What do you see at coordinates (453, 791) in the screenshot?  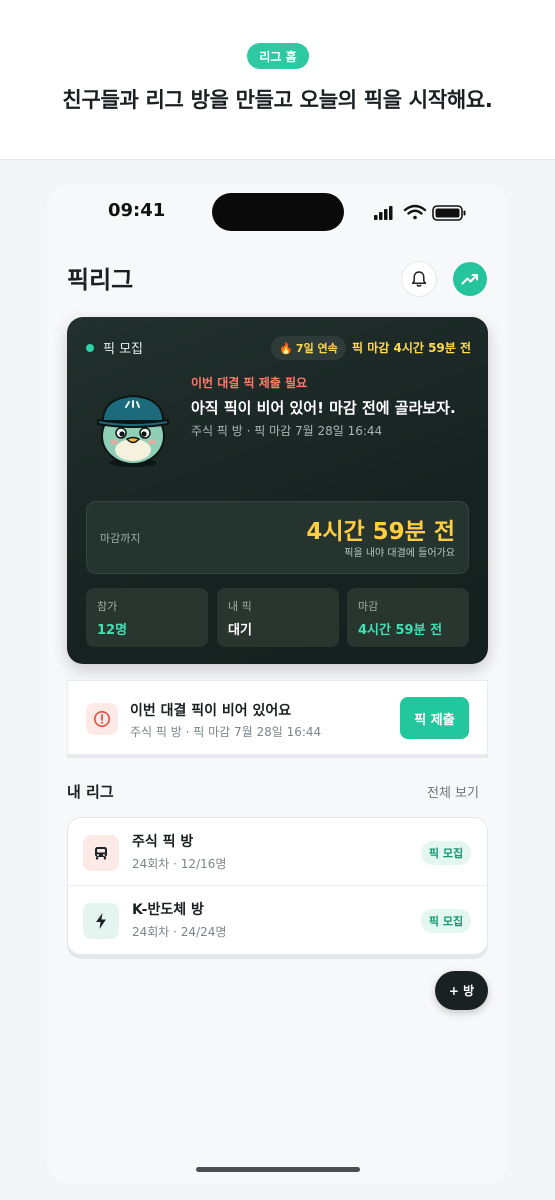 I see `see-all-link: 전체 보기` at bounding box center [453, 791].